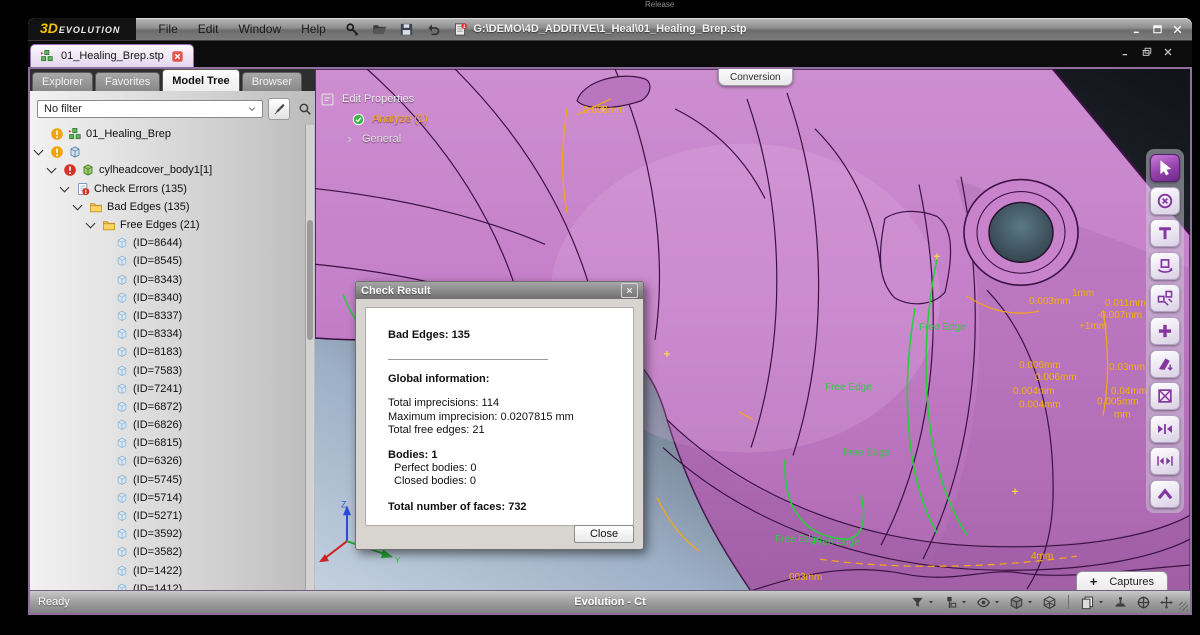 Image resolution: width=1200 pixels, height=635 pixels. I want to click on tree-item-id-7583: (ID=7583), so click(172, 370).